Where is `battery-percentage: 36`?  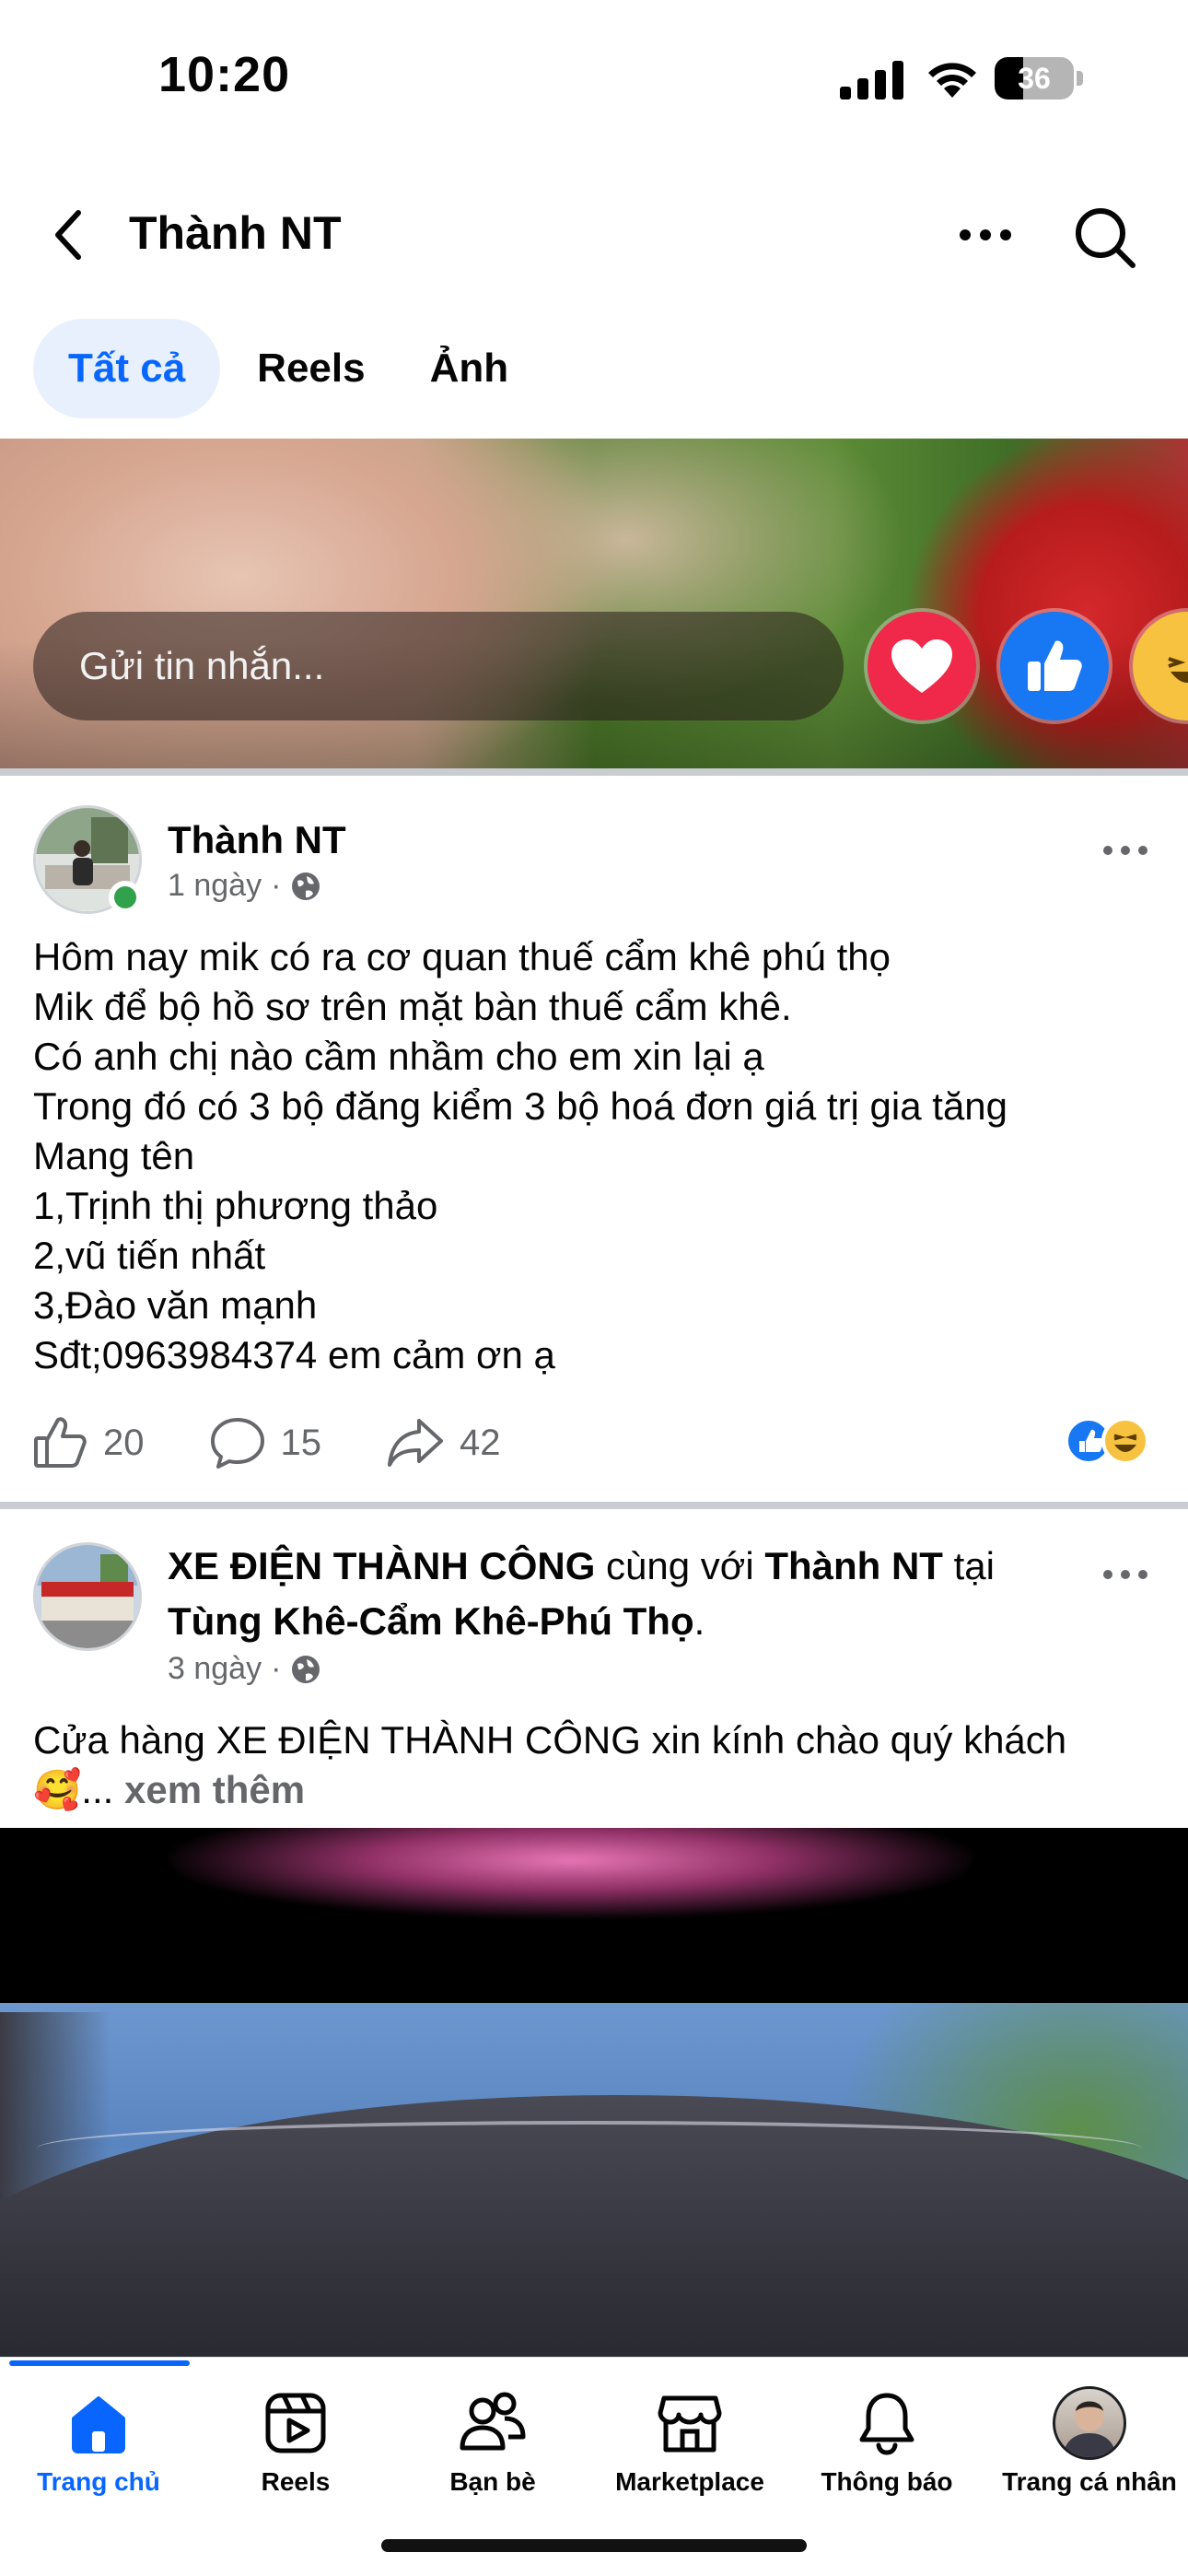 battery-percentage: 36 is located at coordinates (1034, 78).